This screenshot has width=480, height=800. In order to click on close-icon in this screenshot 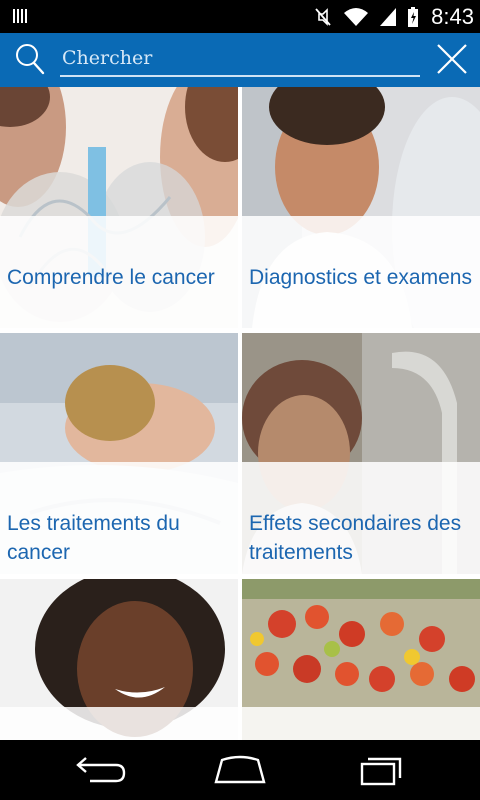, I will do `click(452, 59)`.